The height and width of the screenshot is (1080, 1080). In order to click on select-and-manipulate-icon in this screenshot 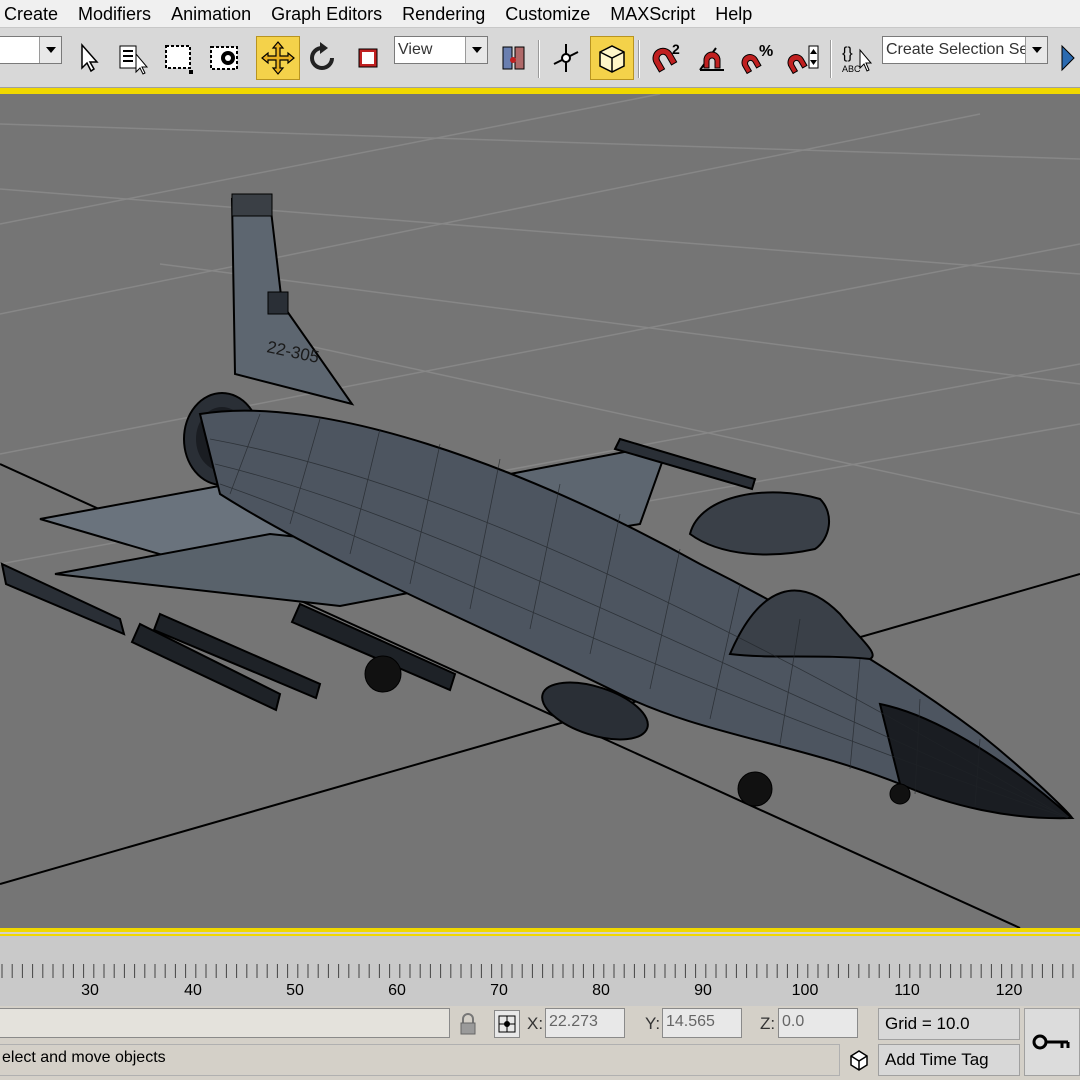, I will do `click(566, 58)`.